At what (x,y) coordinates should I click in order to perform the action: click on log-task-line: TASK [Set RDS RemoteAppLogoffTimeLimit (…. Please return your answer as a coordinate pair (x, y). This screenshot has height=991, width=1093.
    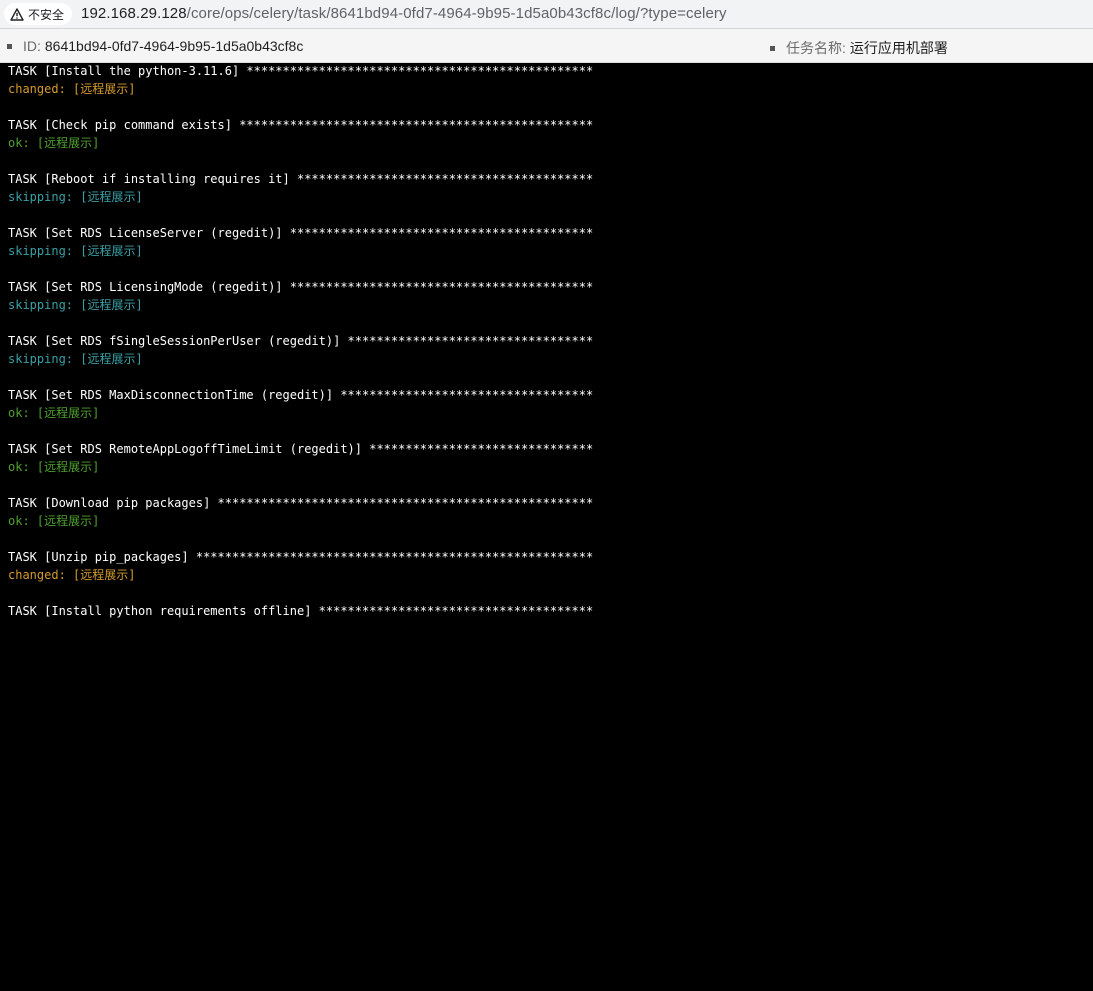
    Looking at the image, I should click on (301, 449).